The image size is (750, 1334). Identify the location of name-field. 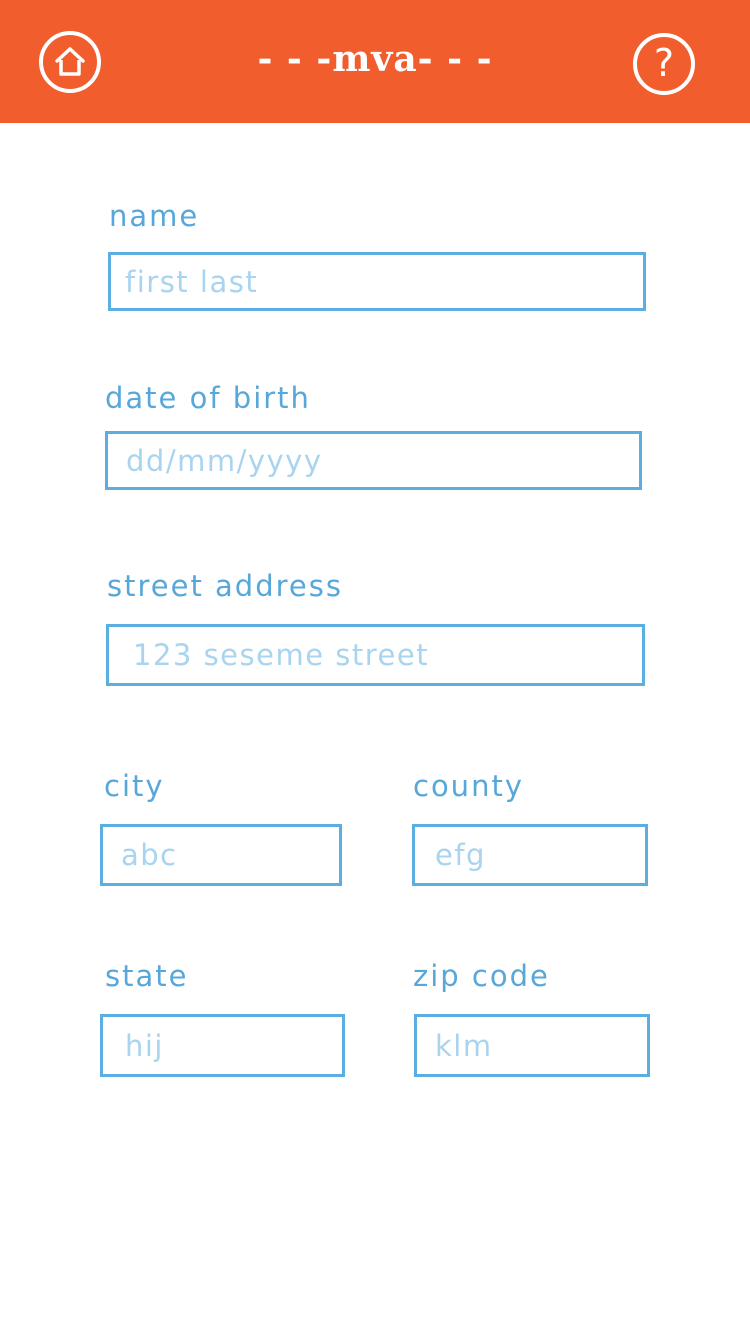
(377, 281).